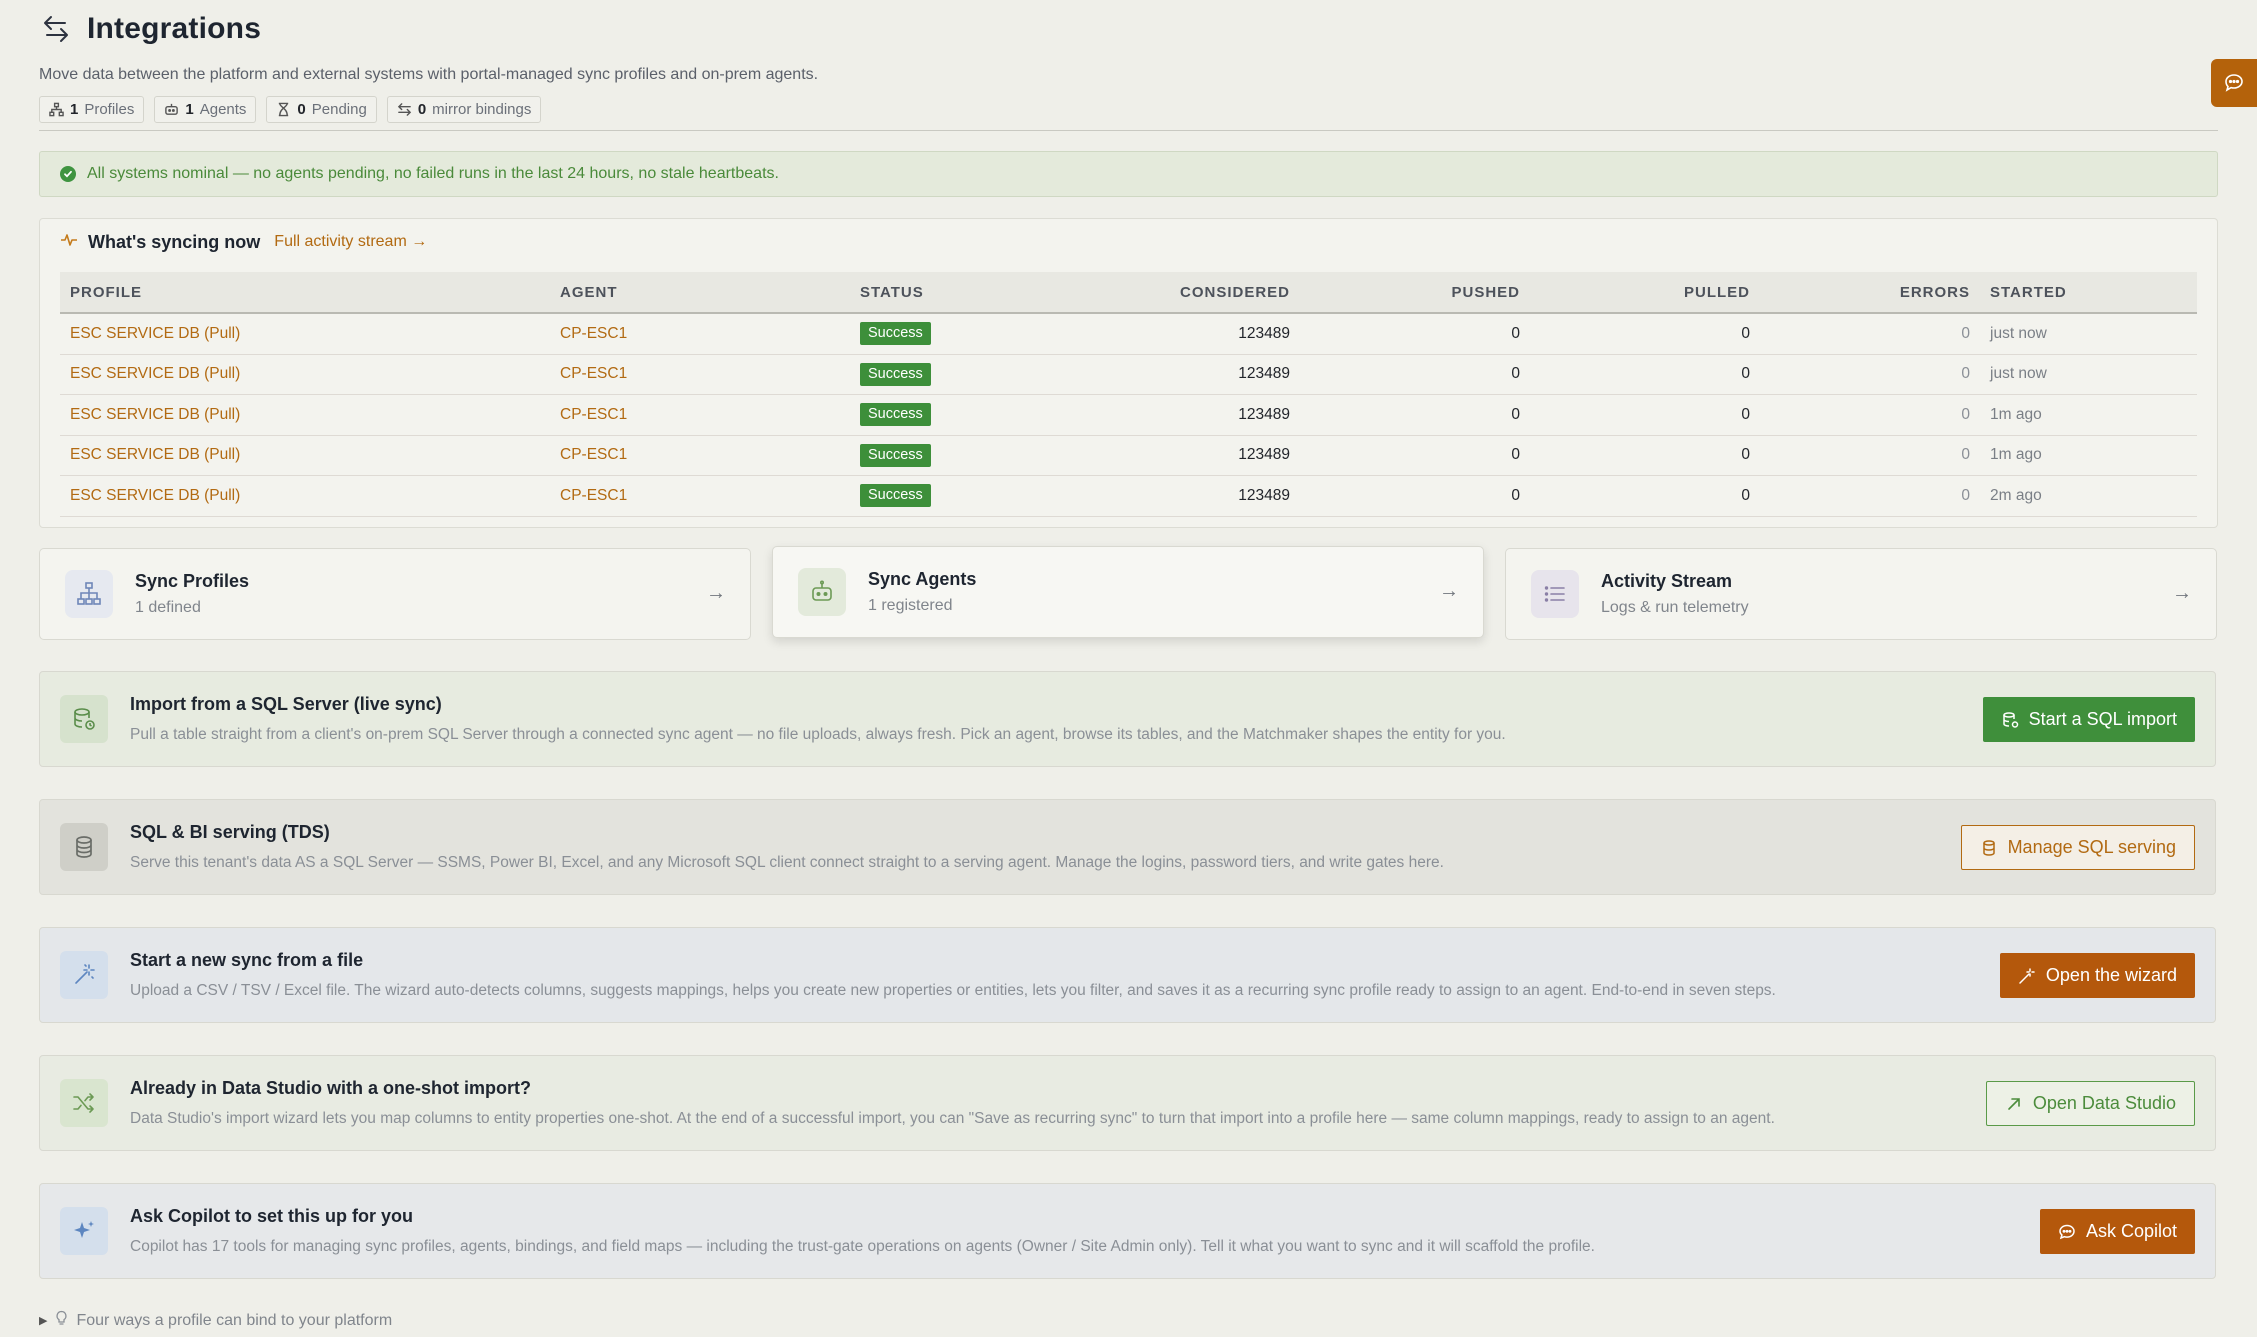 This screenshot has width=2257, height=1337. Describe the element at coordinates (68, 174) in the screenshot. I see `check-circle-icon` at that location.